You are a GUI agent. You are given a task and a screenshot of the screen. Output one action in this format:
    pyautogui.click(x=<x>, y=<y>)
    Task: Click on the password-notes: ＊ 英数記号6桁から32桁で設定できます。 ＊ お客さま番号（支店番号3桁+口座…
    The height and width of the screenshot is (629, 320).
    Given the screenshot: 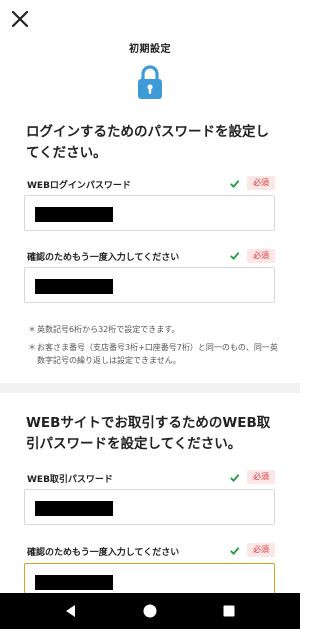 What is the action you would take?
    pyautogui.click(x=154, y=347)
    